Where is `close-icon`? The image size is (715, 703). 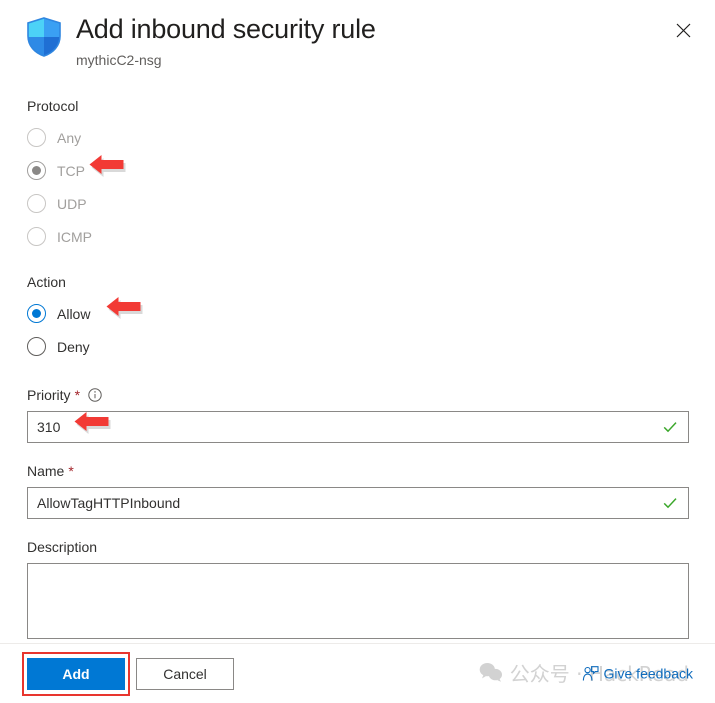
close-icon is located at coordinates (683, 30).